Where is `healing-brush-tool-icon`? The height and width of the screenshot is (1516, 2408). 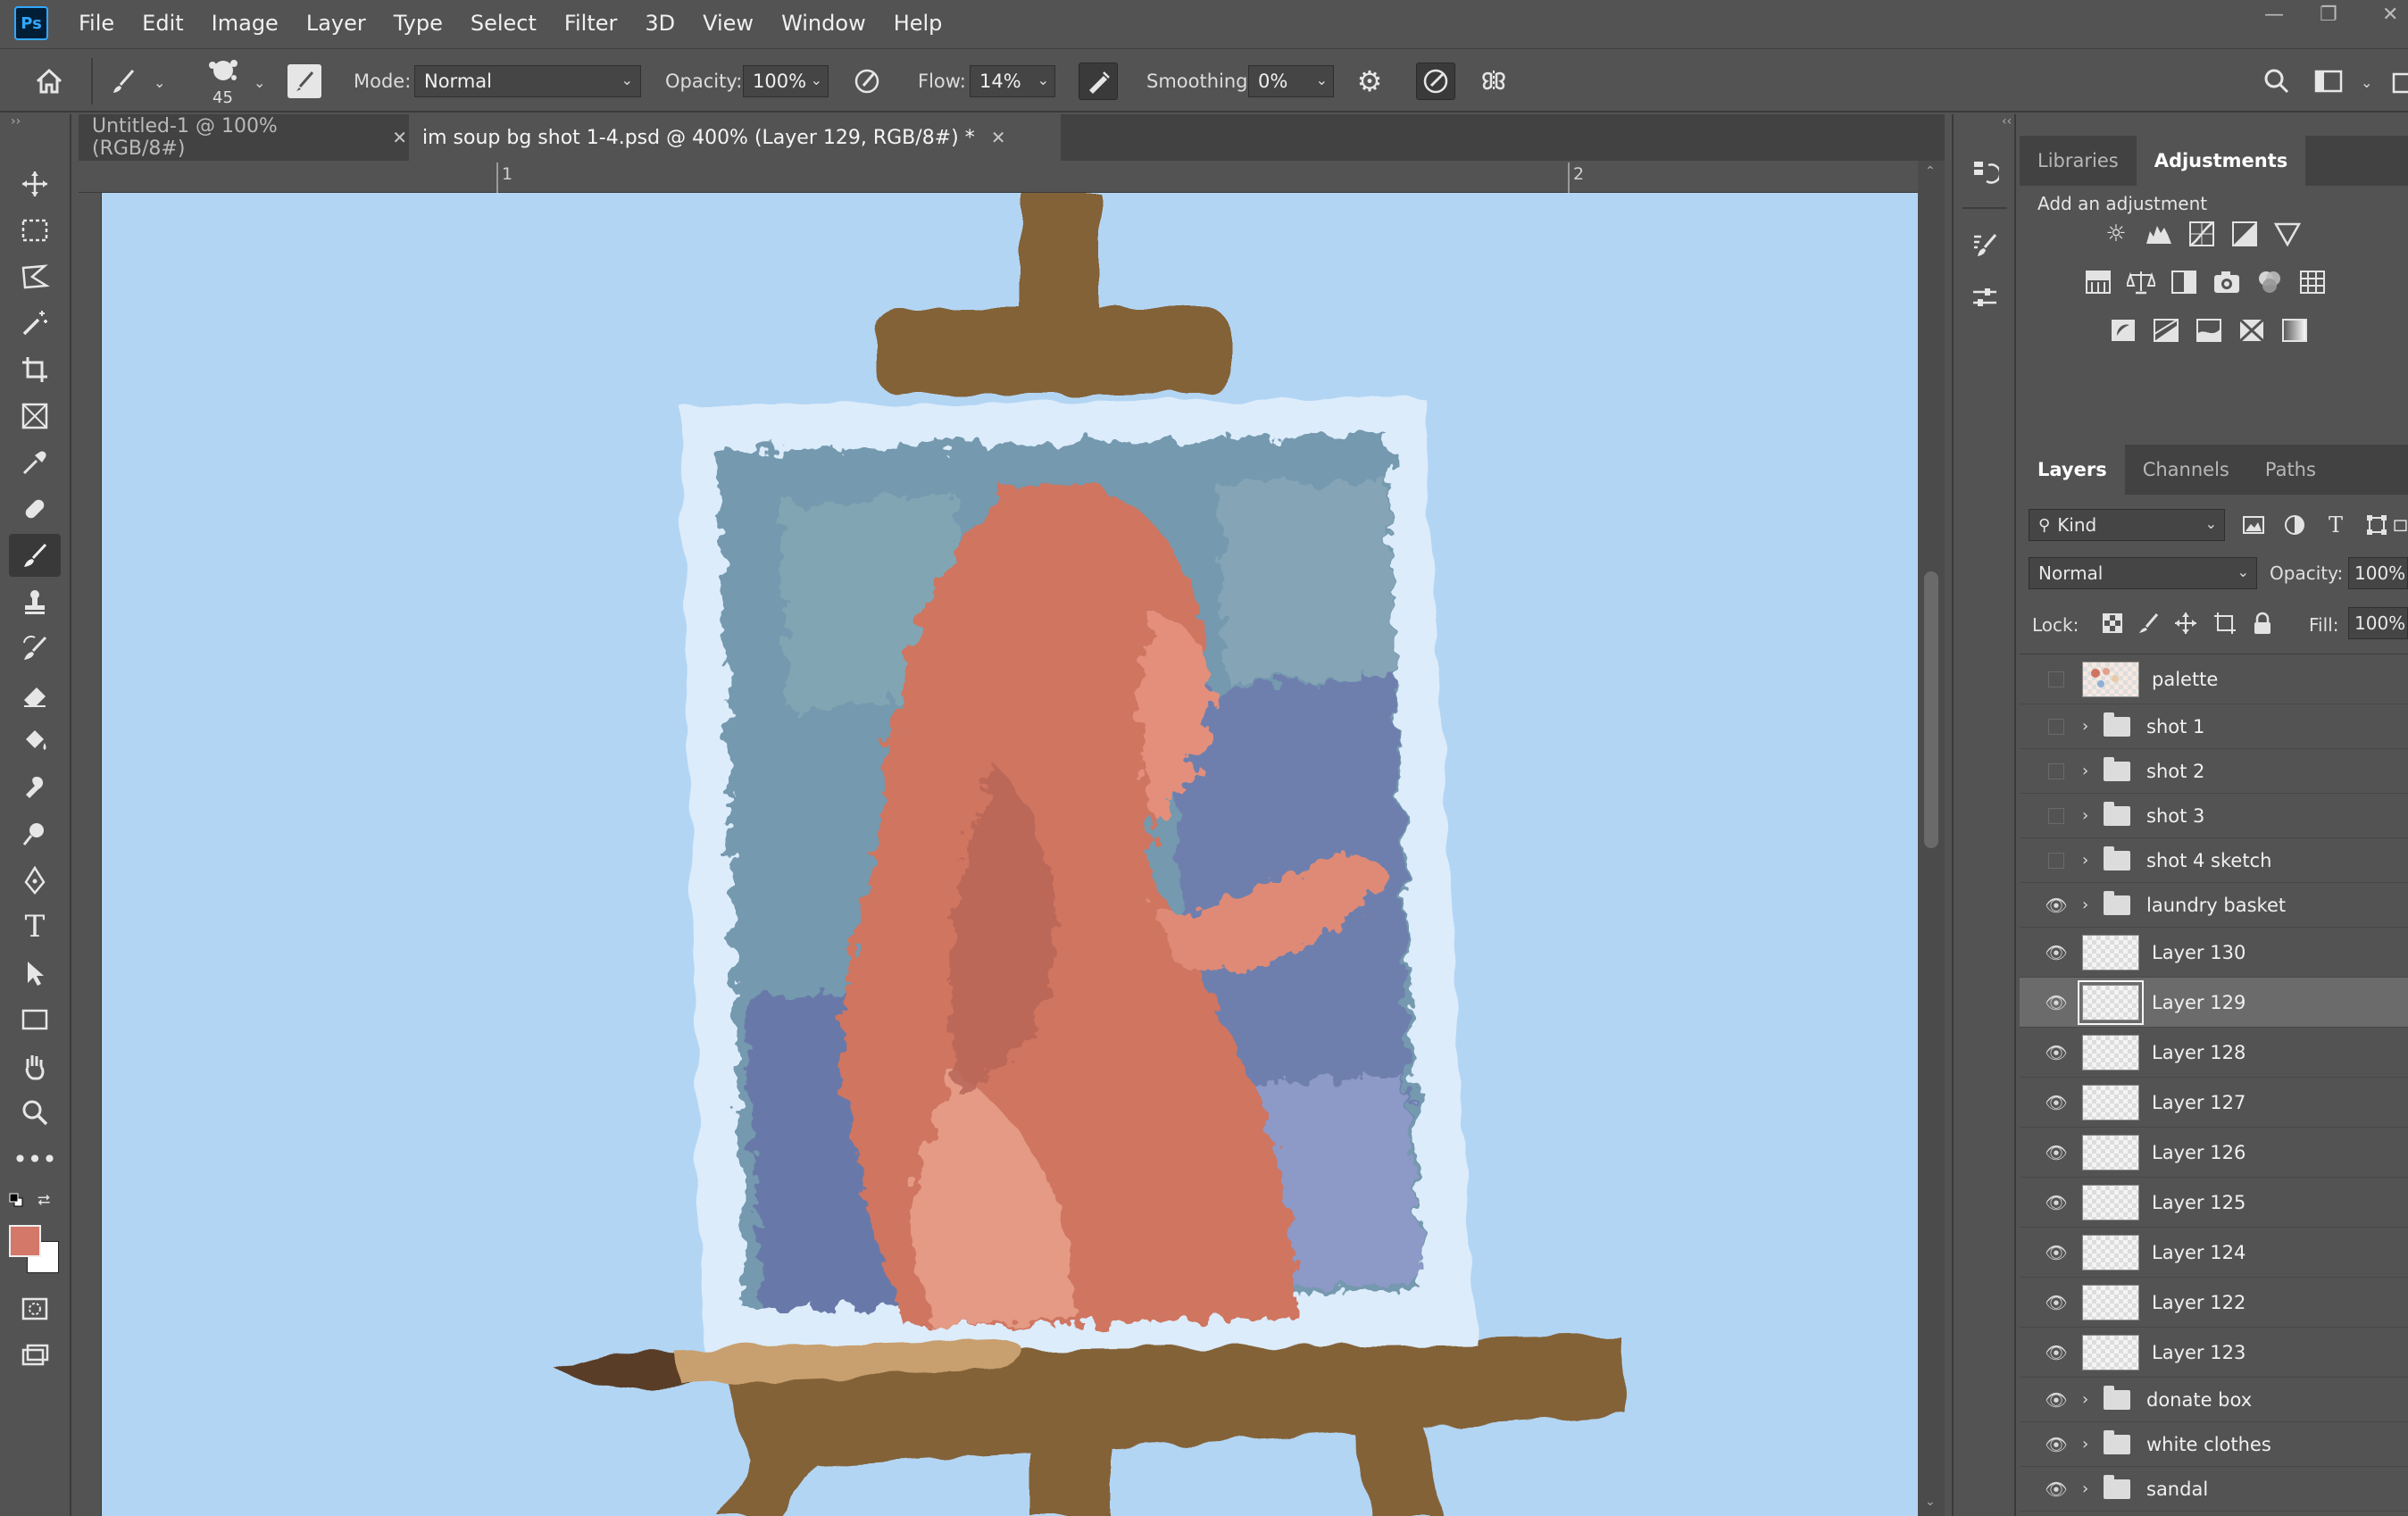 healing-brush-tool-icon is located at coordinates (35, 508).